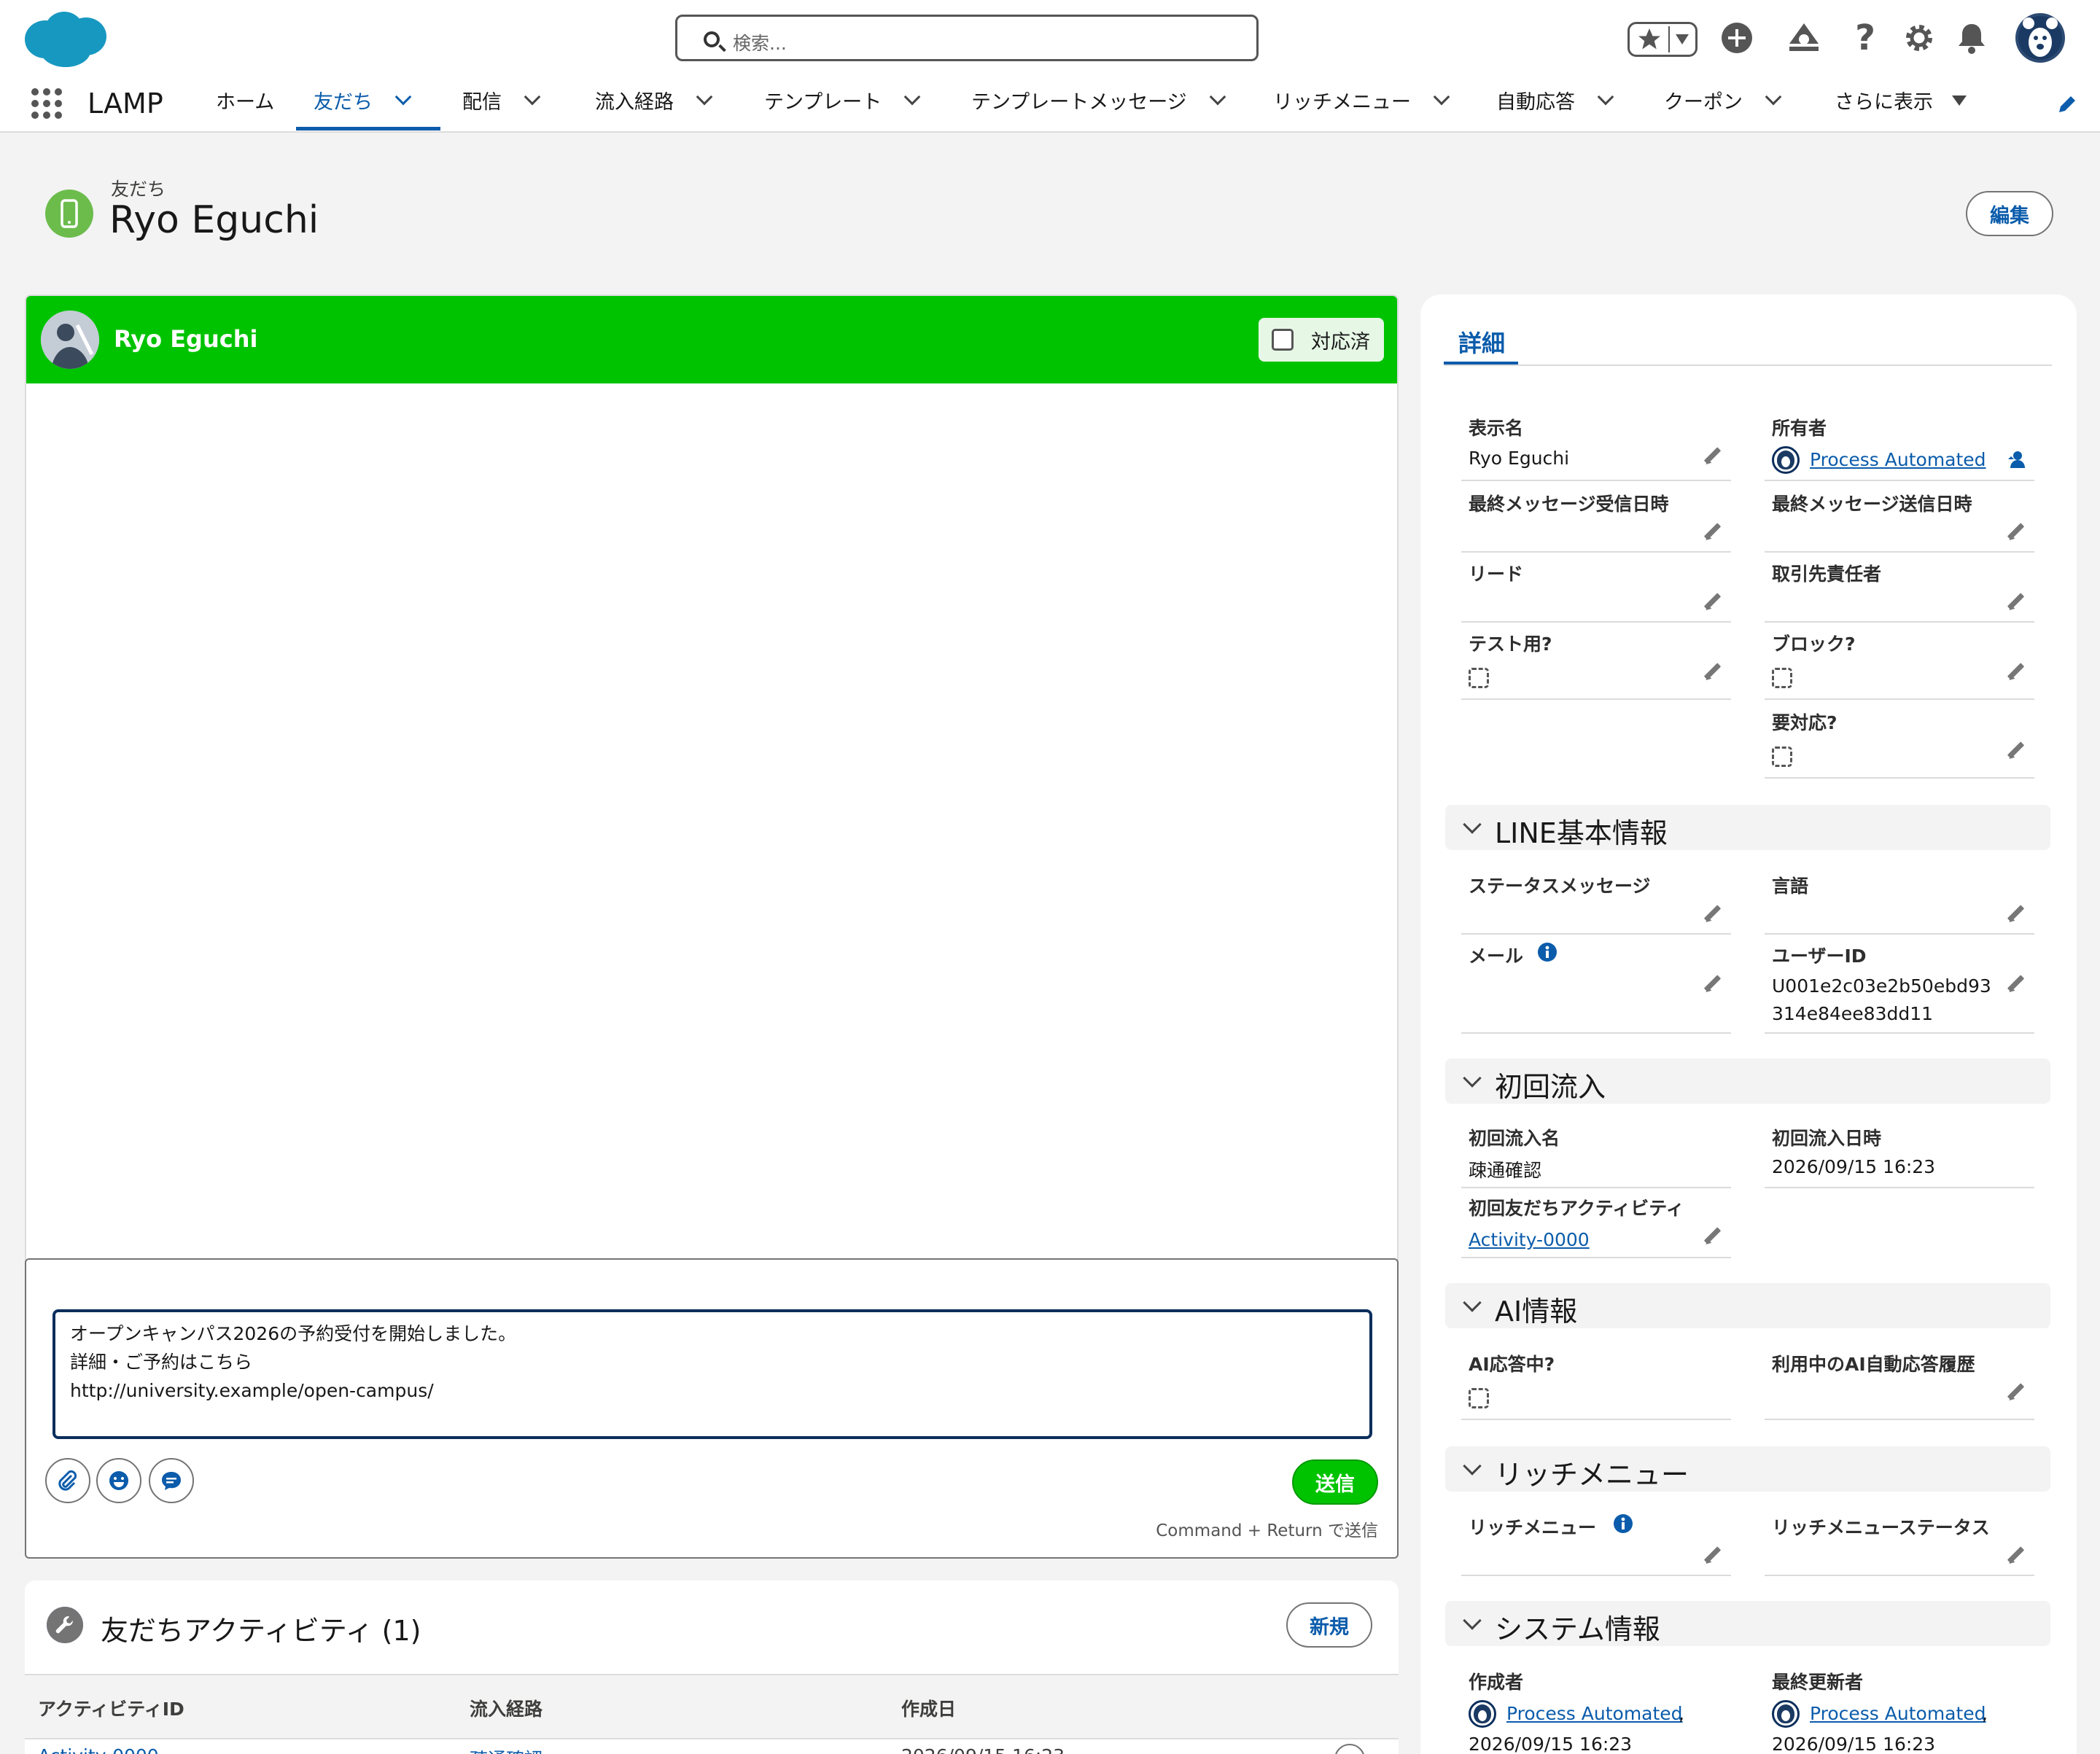  Describe the element at coordinates (171, 1480) in the screenshot. I see `template-button` at that location.